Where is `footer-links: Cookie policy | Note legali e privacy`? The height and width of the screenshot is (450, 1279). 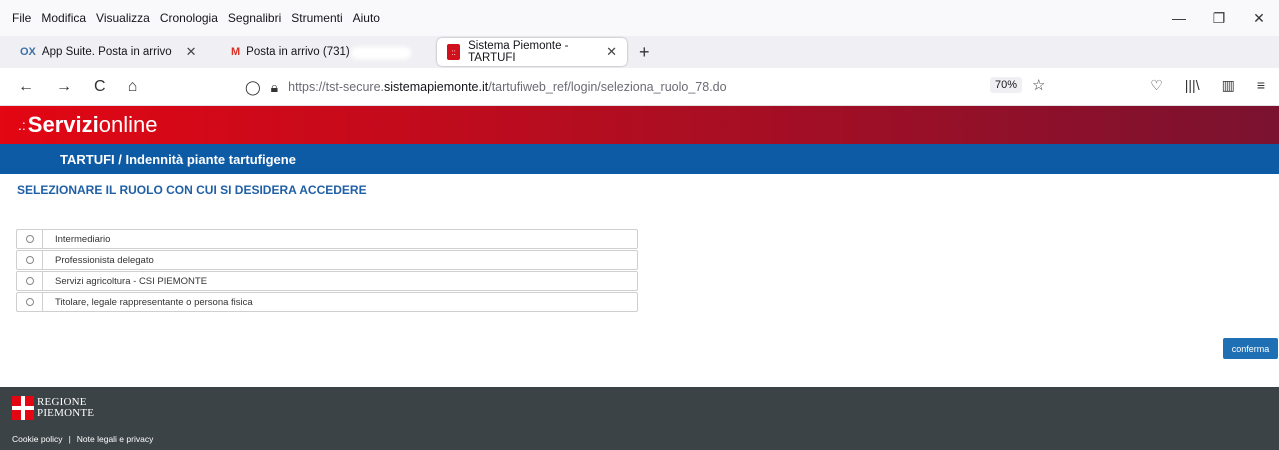 footer-links: Cookie policy | Note legali e privacy is located at coordinates (82, 439).